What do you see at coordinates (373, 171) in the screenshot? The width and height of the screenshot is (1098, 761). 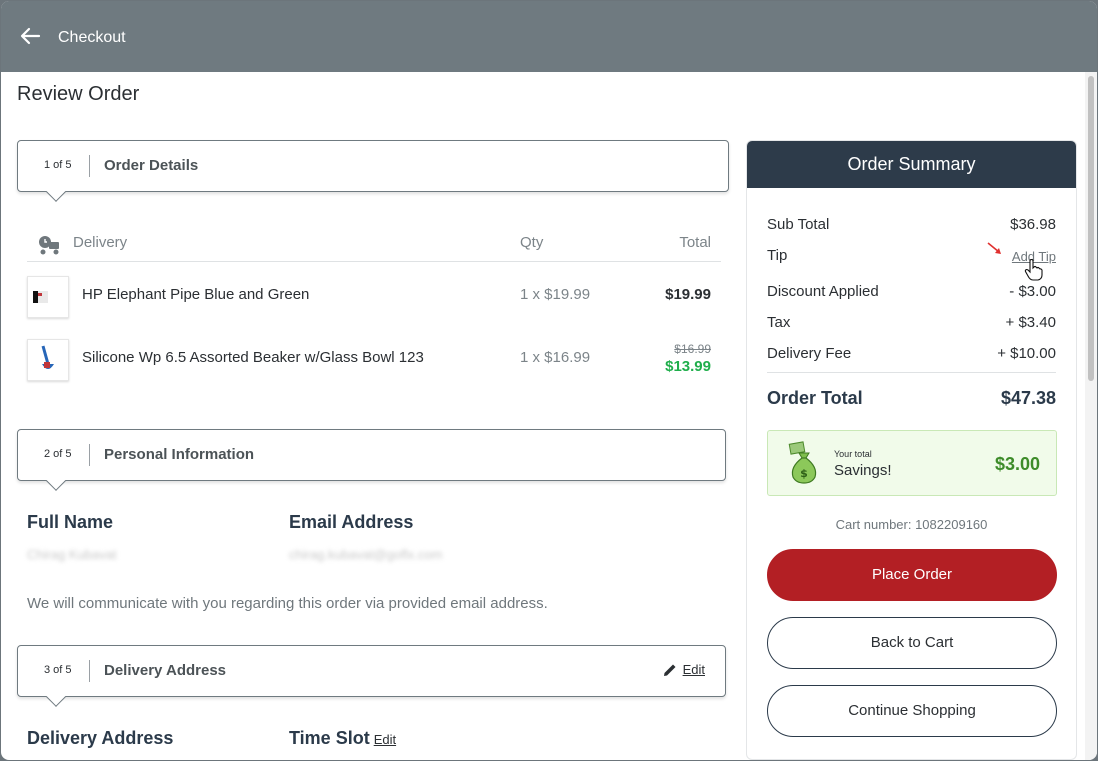 I see `step-order-details: 1 of 5 Order Details` at bounding box center [373, 171].